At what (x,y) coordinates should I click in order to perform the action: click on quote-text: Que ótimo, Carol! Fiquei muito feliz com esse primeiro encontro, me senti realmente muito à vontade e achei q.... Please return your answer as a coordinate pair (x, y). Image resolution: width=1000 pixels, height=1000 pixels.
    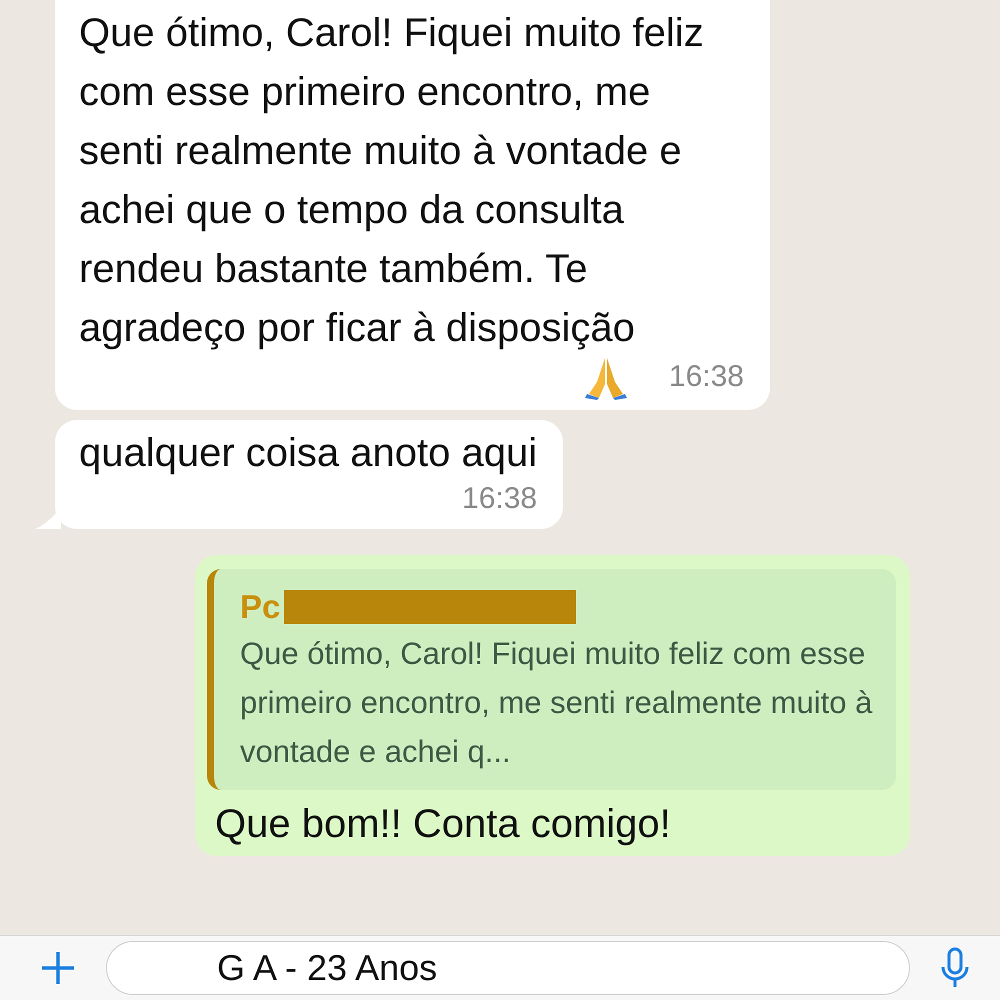
    Looking at the image, I should click on (557, 703).